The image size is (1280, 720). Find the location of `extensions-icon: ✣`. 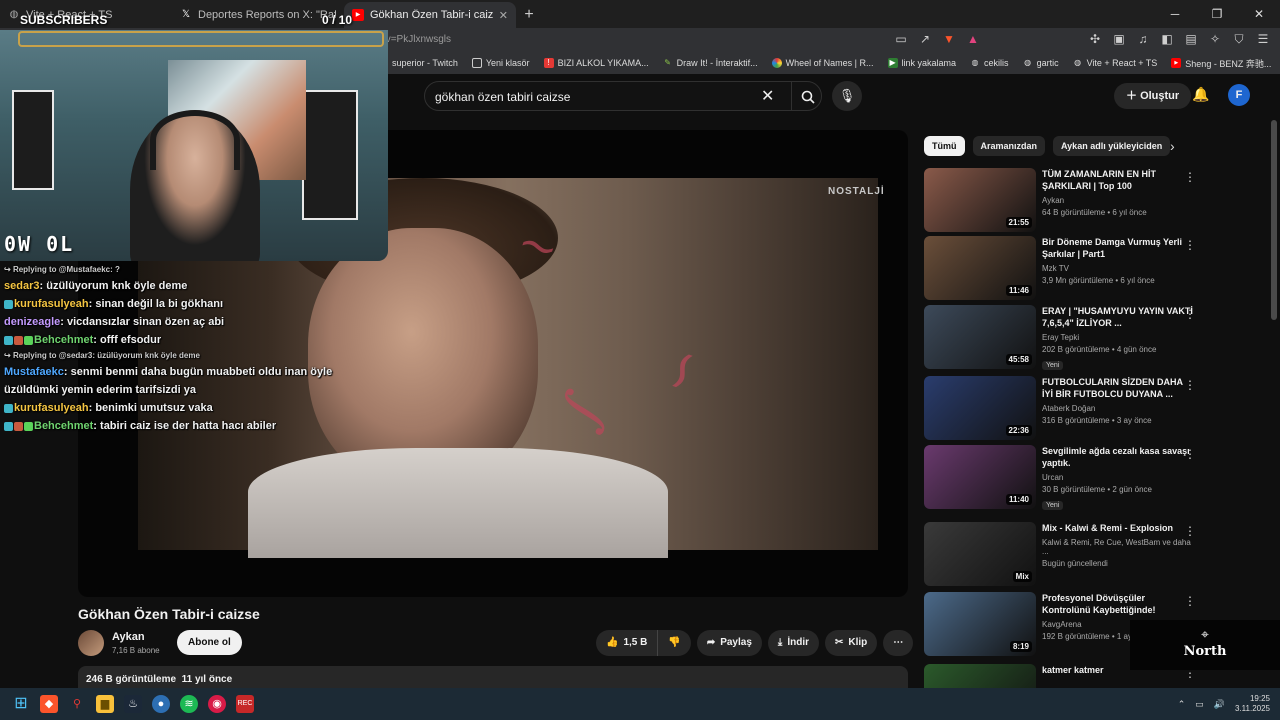

extensions-icon: ✣ is located at coordinates (1095, 39).